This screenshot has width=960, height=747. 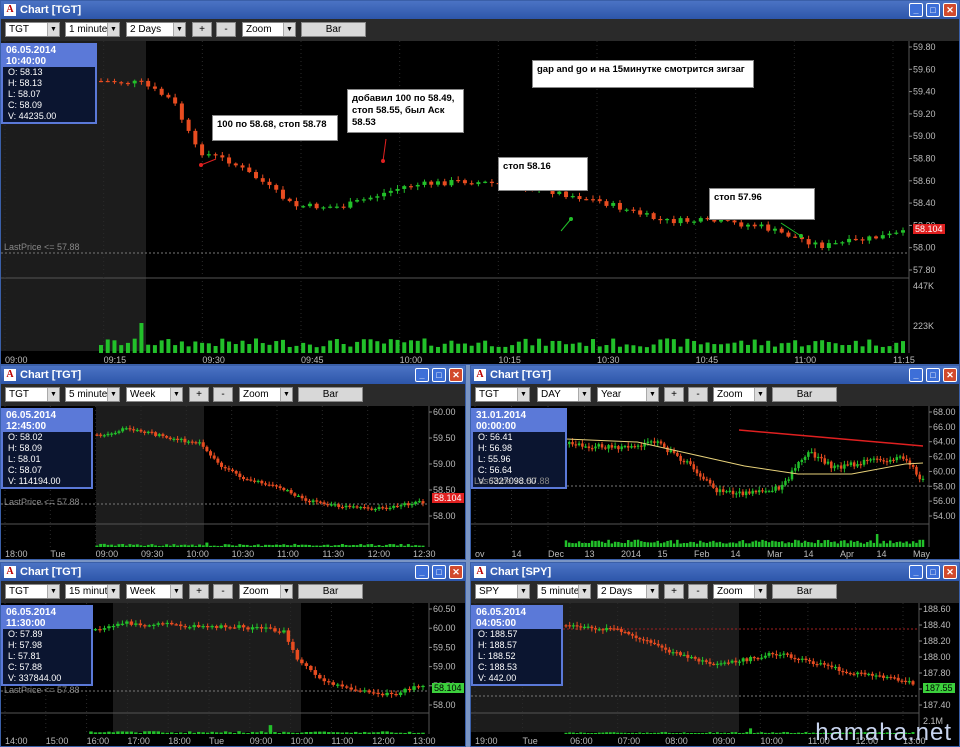 What do you see at coordinates (383, 741) in the screenshot?
I see `x-tick-label: 12:00` at bounding box center [383, 741].